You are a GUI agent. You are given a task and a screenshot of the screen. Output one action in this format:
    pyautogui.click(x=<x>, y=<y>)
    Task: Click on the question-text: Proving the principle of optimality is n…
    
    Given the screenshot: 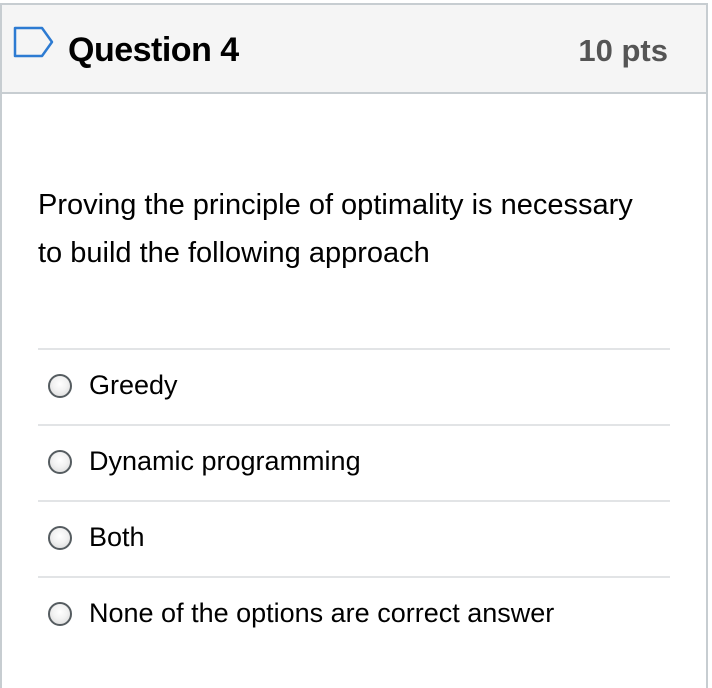 What is the action you would take?
    pyautogui.click(x=335, y=229)
    